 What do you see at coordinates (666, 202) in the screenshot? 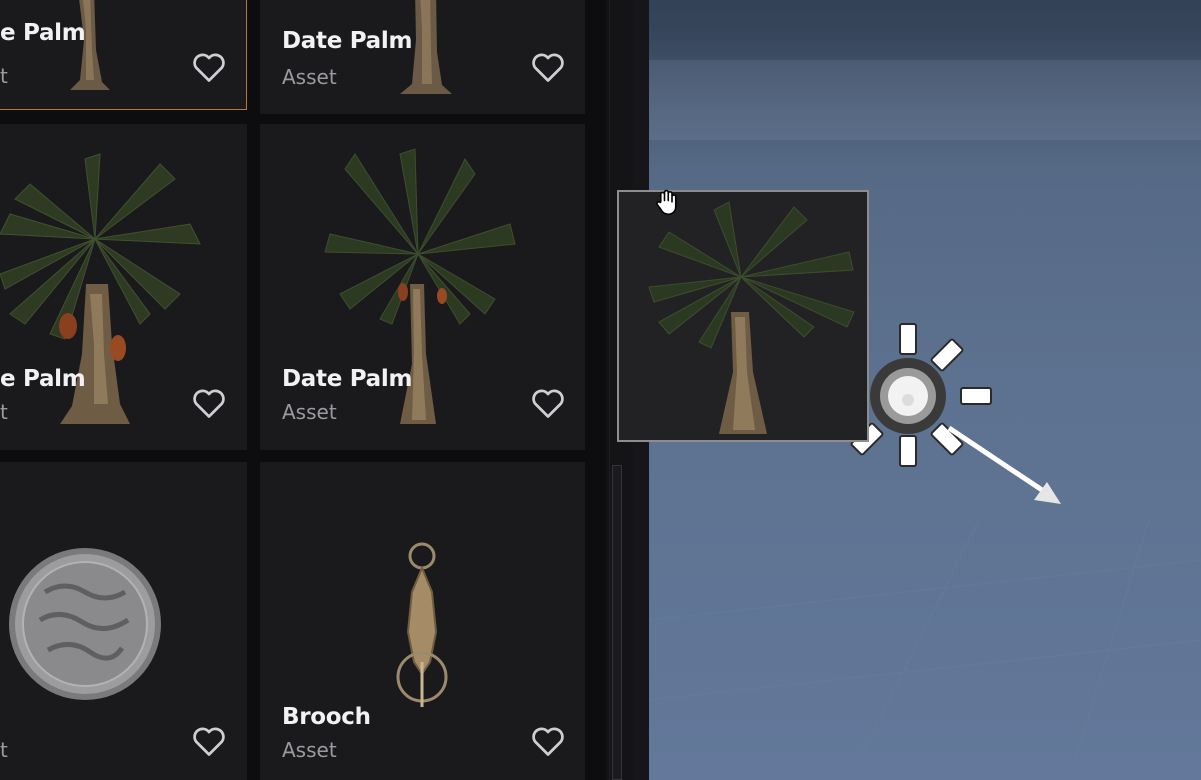
I see `hand-grab-icon` at bounding box center [666, 202].